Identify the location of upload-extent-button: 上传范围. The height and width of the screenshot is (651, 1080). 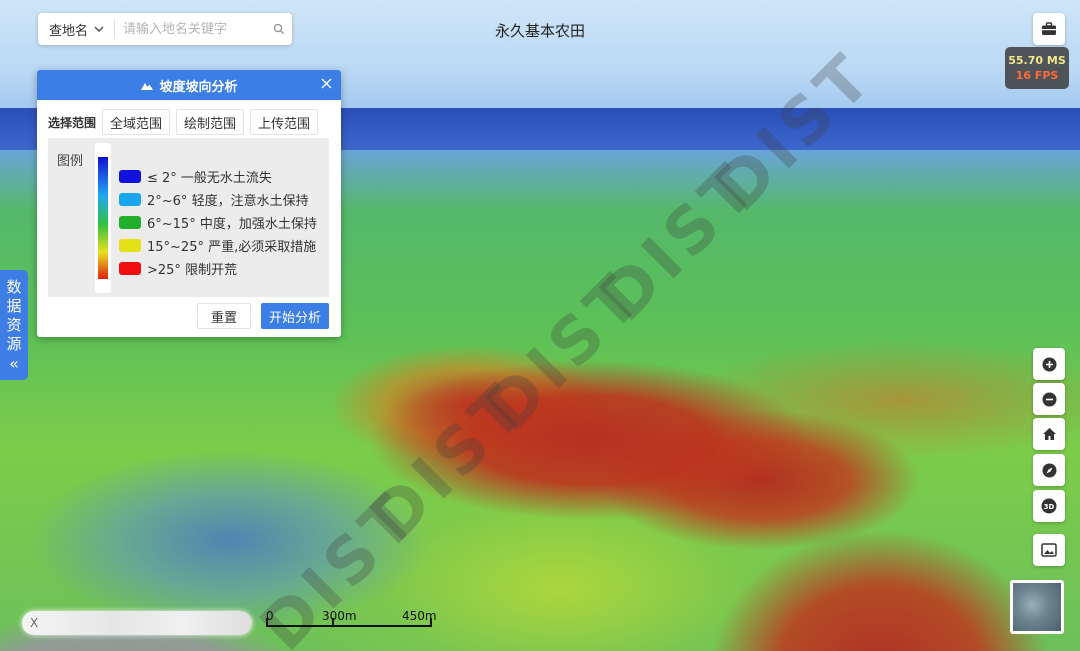
(284, 122).